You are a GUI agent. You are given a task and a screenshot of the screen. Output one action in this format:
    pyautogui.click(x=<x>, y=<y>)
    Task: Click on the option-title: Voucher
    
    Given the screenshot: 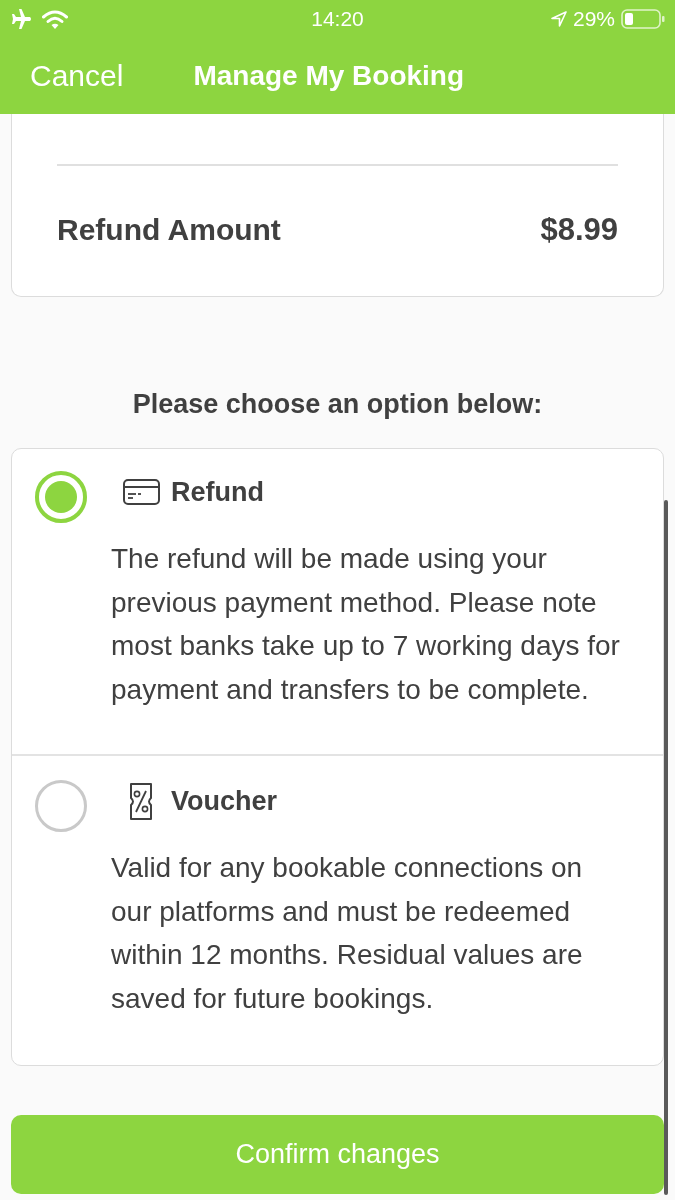 What is the action you would take?
    pyautogui.click(x=224, y=801)
    